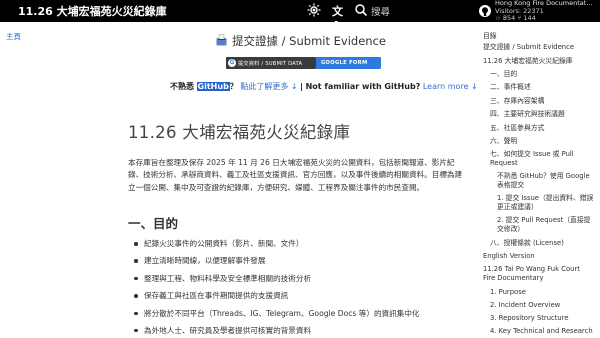  What do you see at coordinates (508, 292) in the screenshot?
I see `toc-item-en-purpose: 1. Purpose` at bounding box center [508, 292].